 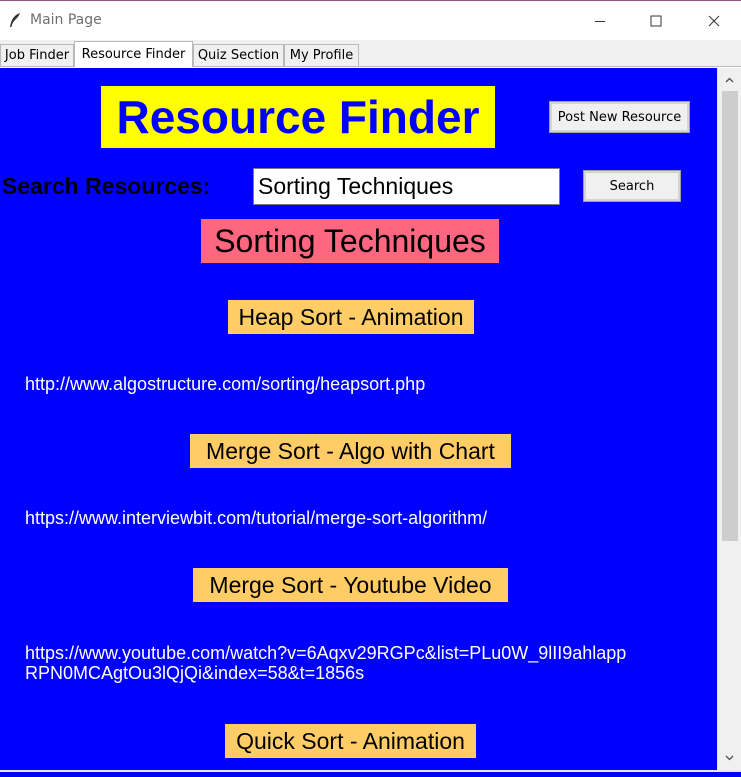 What do you see at coordinates (350, 241) in the screenshot?
I see `topic-heading: Sorting Techniques` at bounding box center [350, 241].